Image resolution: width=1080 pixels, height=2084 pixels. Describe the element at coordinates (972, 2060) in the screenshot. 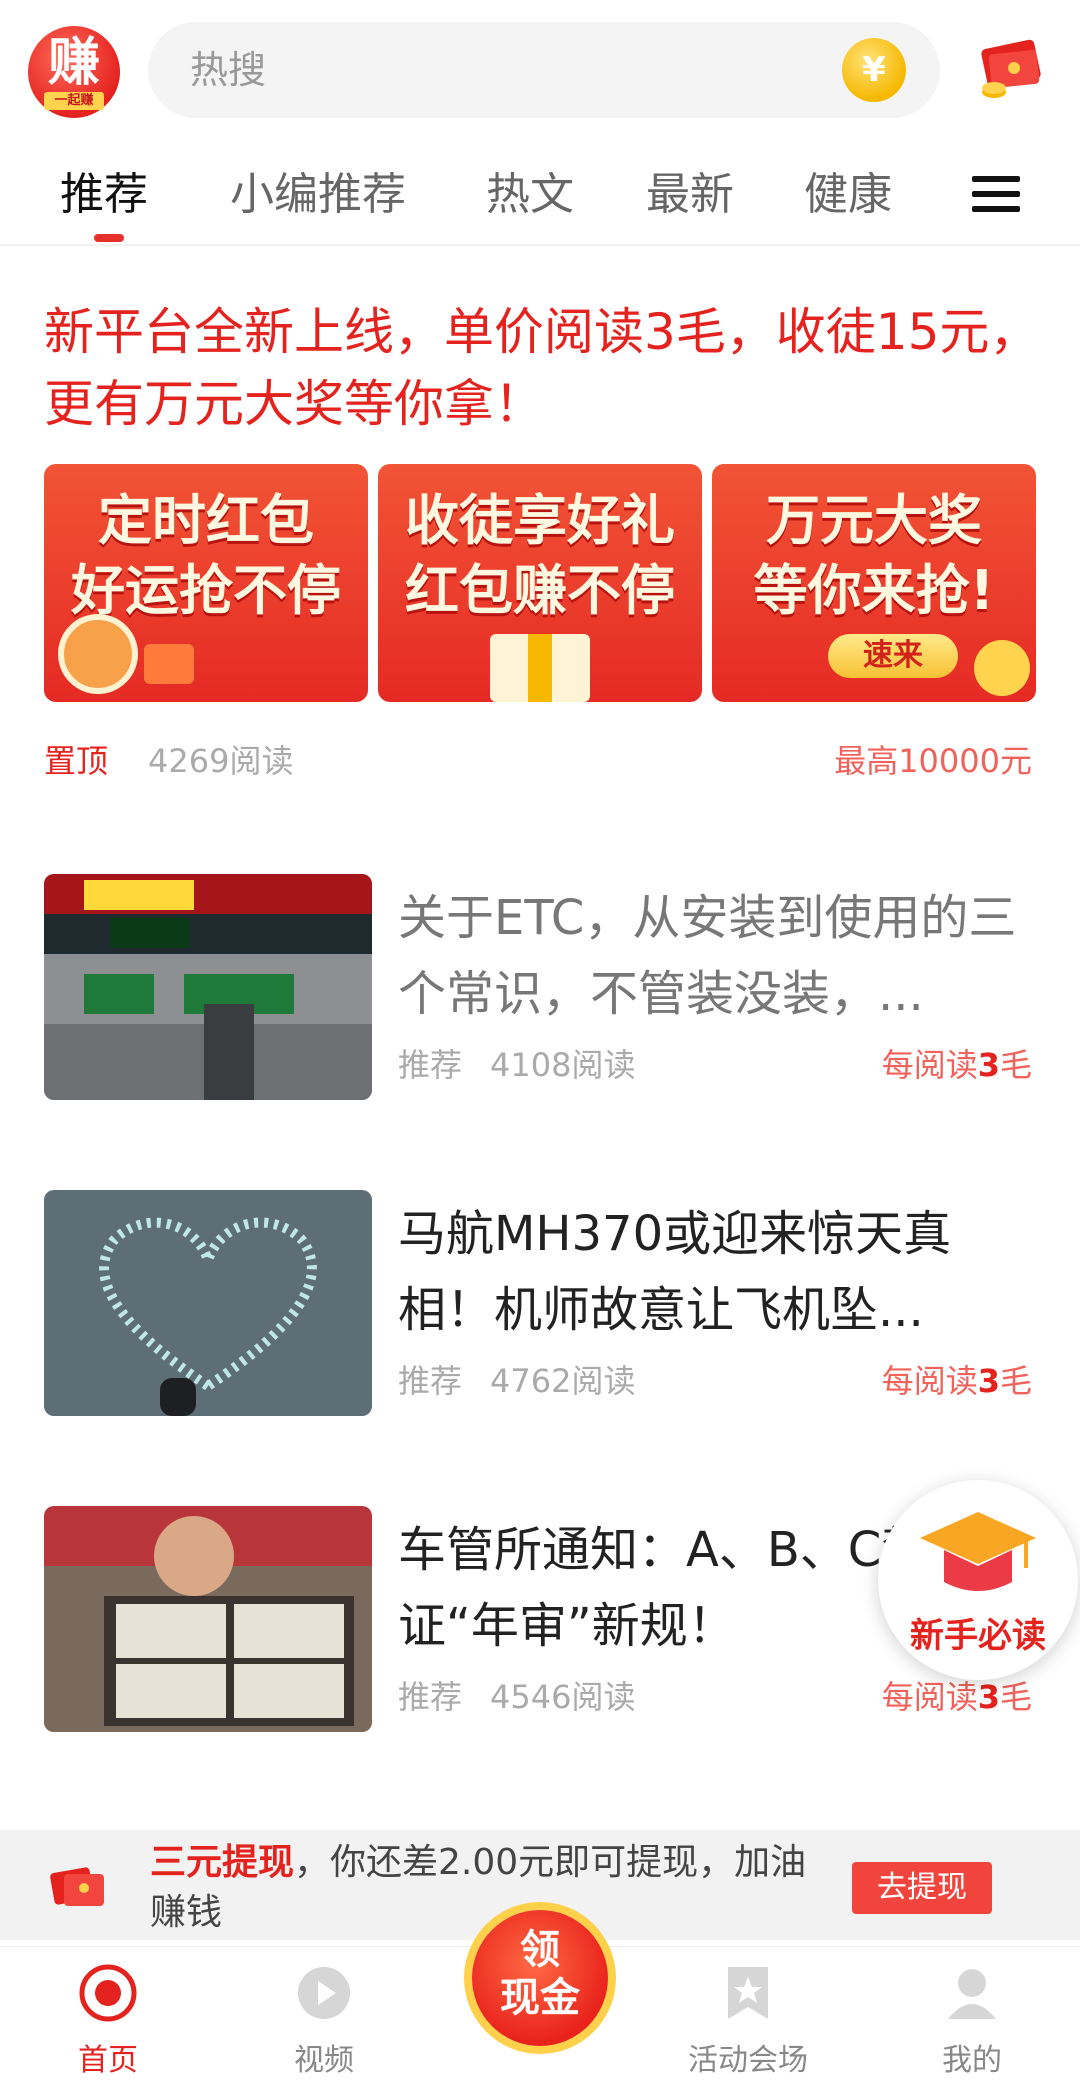

I see `nav-label: 我的` at that location.